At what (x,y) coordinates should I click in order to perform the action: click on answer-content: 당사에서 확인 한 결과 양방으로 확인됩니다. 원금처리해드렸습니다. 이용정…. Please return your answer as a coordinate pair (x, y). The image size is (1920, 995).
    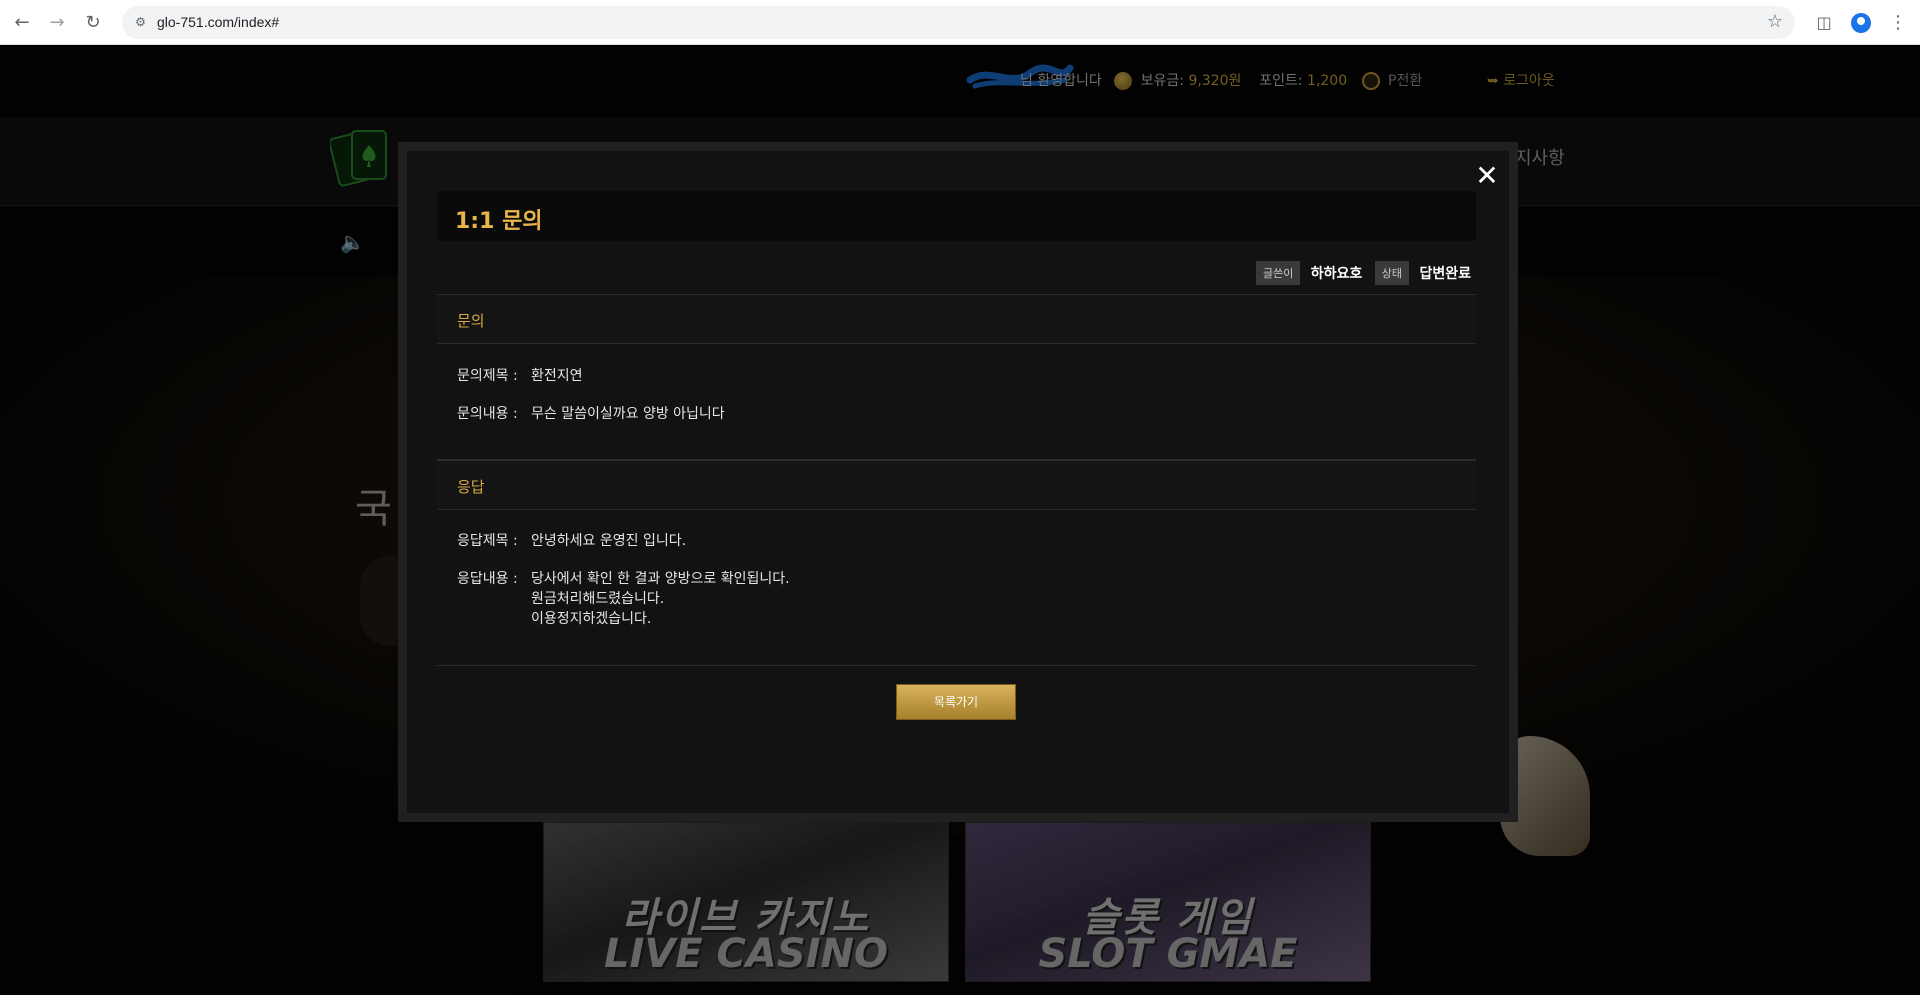
    Looking at the image, I should click on (660, 599).